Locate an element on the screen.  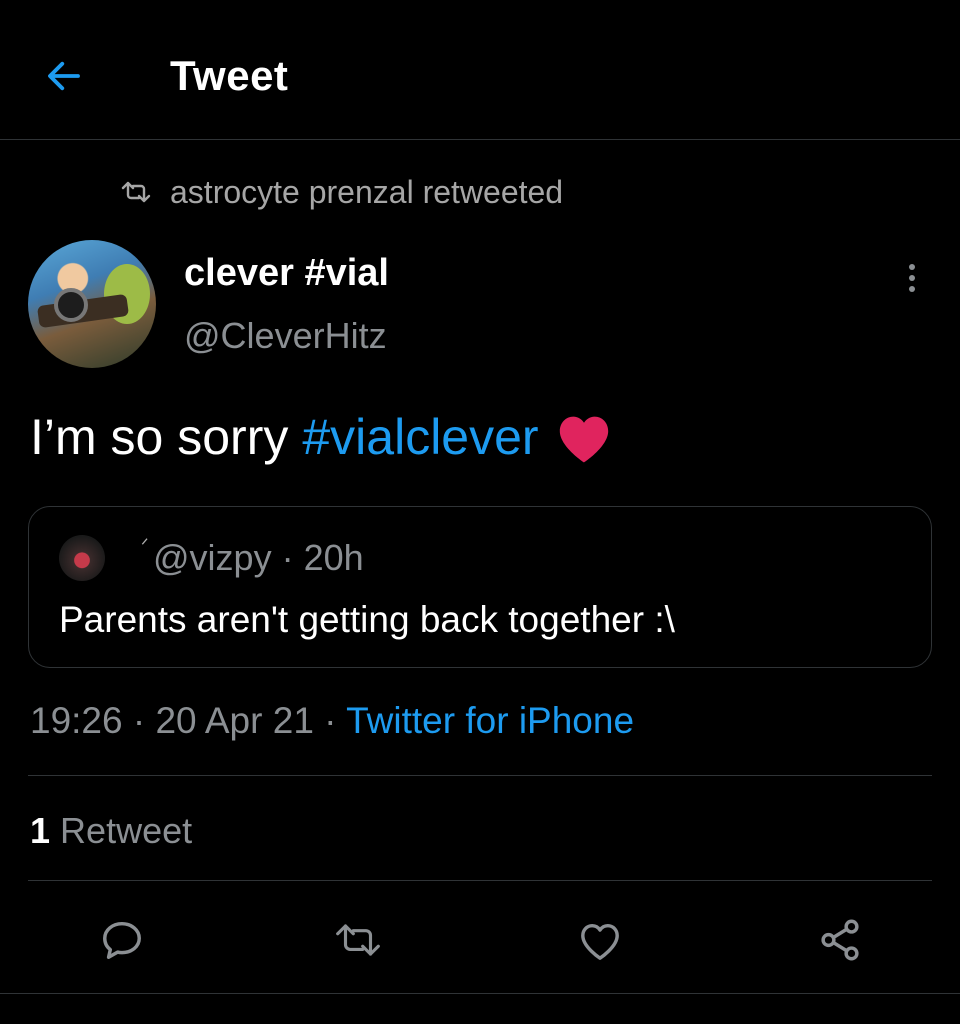
quoted-handle: @vizpy is located at coordinates (212, 557).